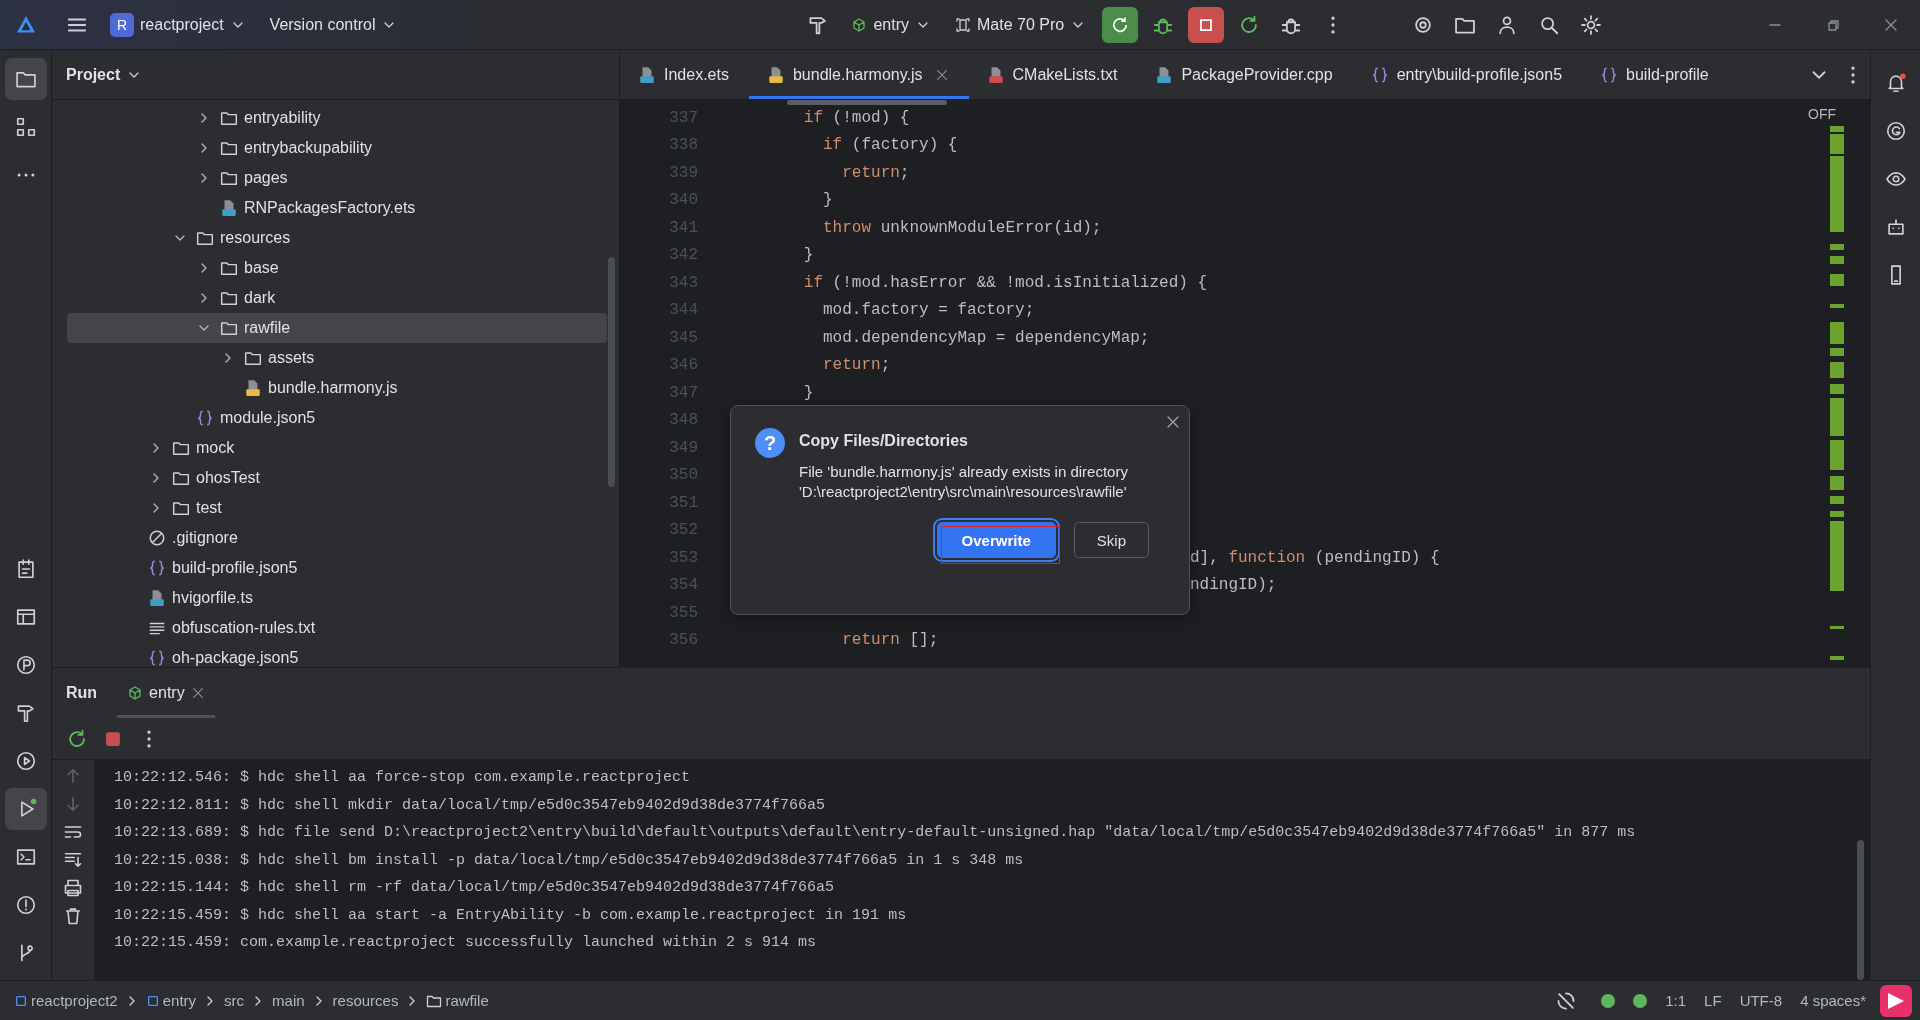 The width and height of the screenshot is (1920, 1020). Describe the element at coordinates (1896, 1000) in the screenshot. I see `app-icon` at that location.